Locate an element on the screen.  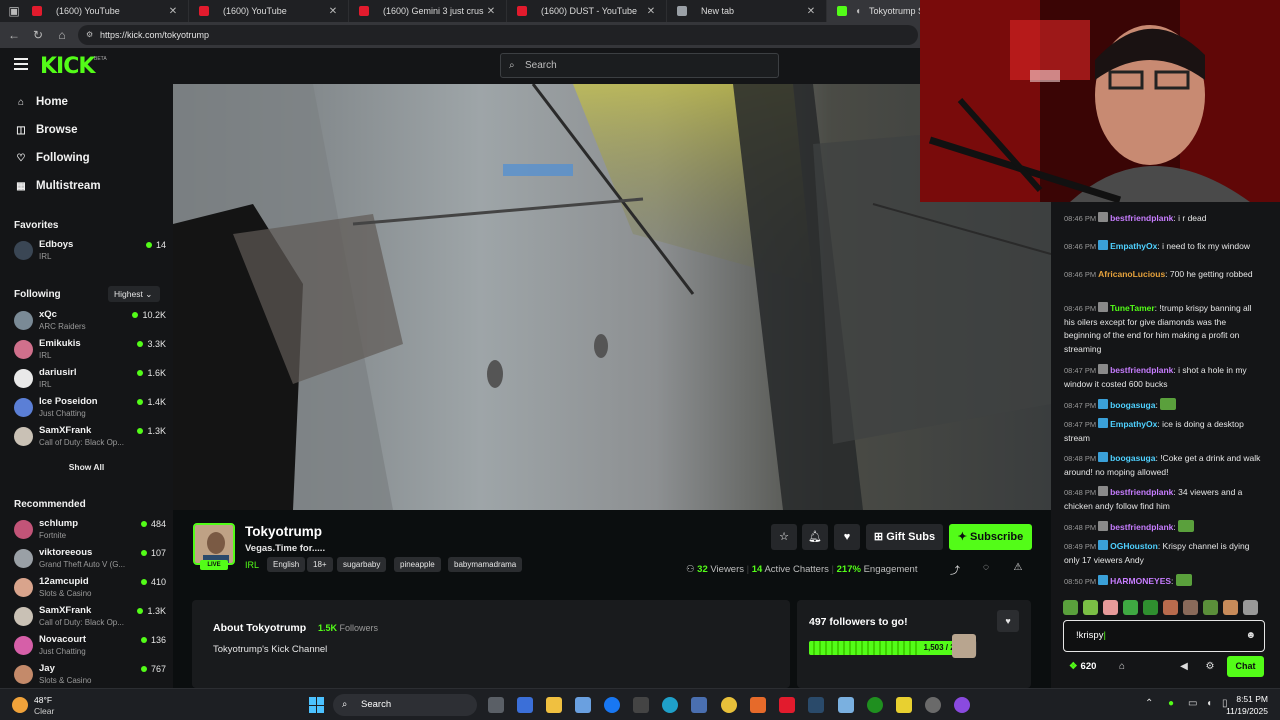
star-icon: ☆ is located at coordinates (784, 537).